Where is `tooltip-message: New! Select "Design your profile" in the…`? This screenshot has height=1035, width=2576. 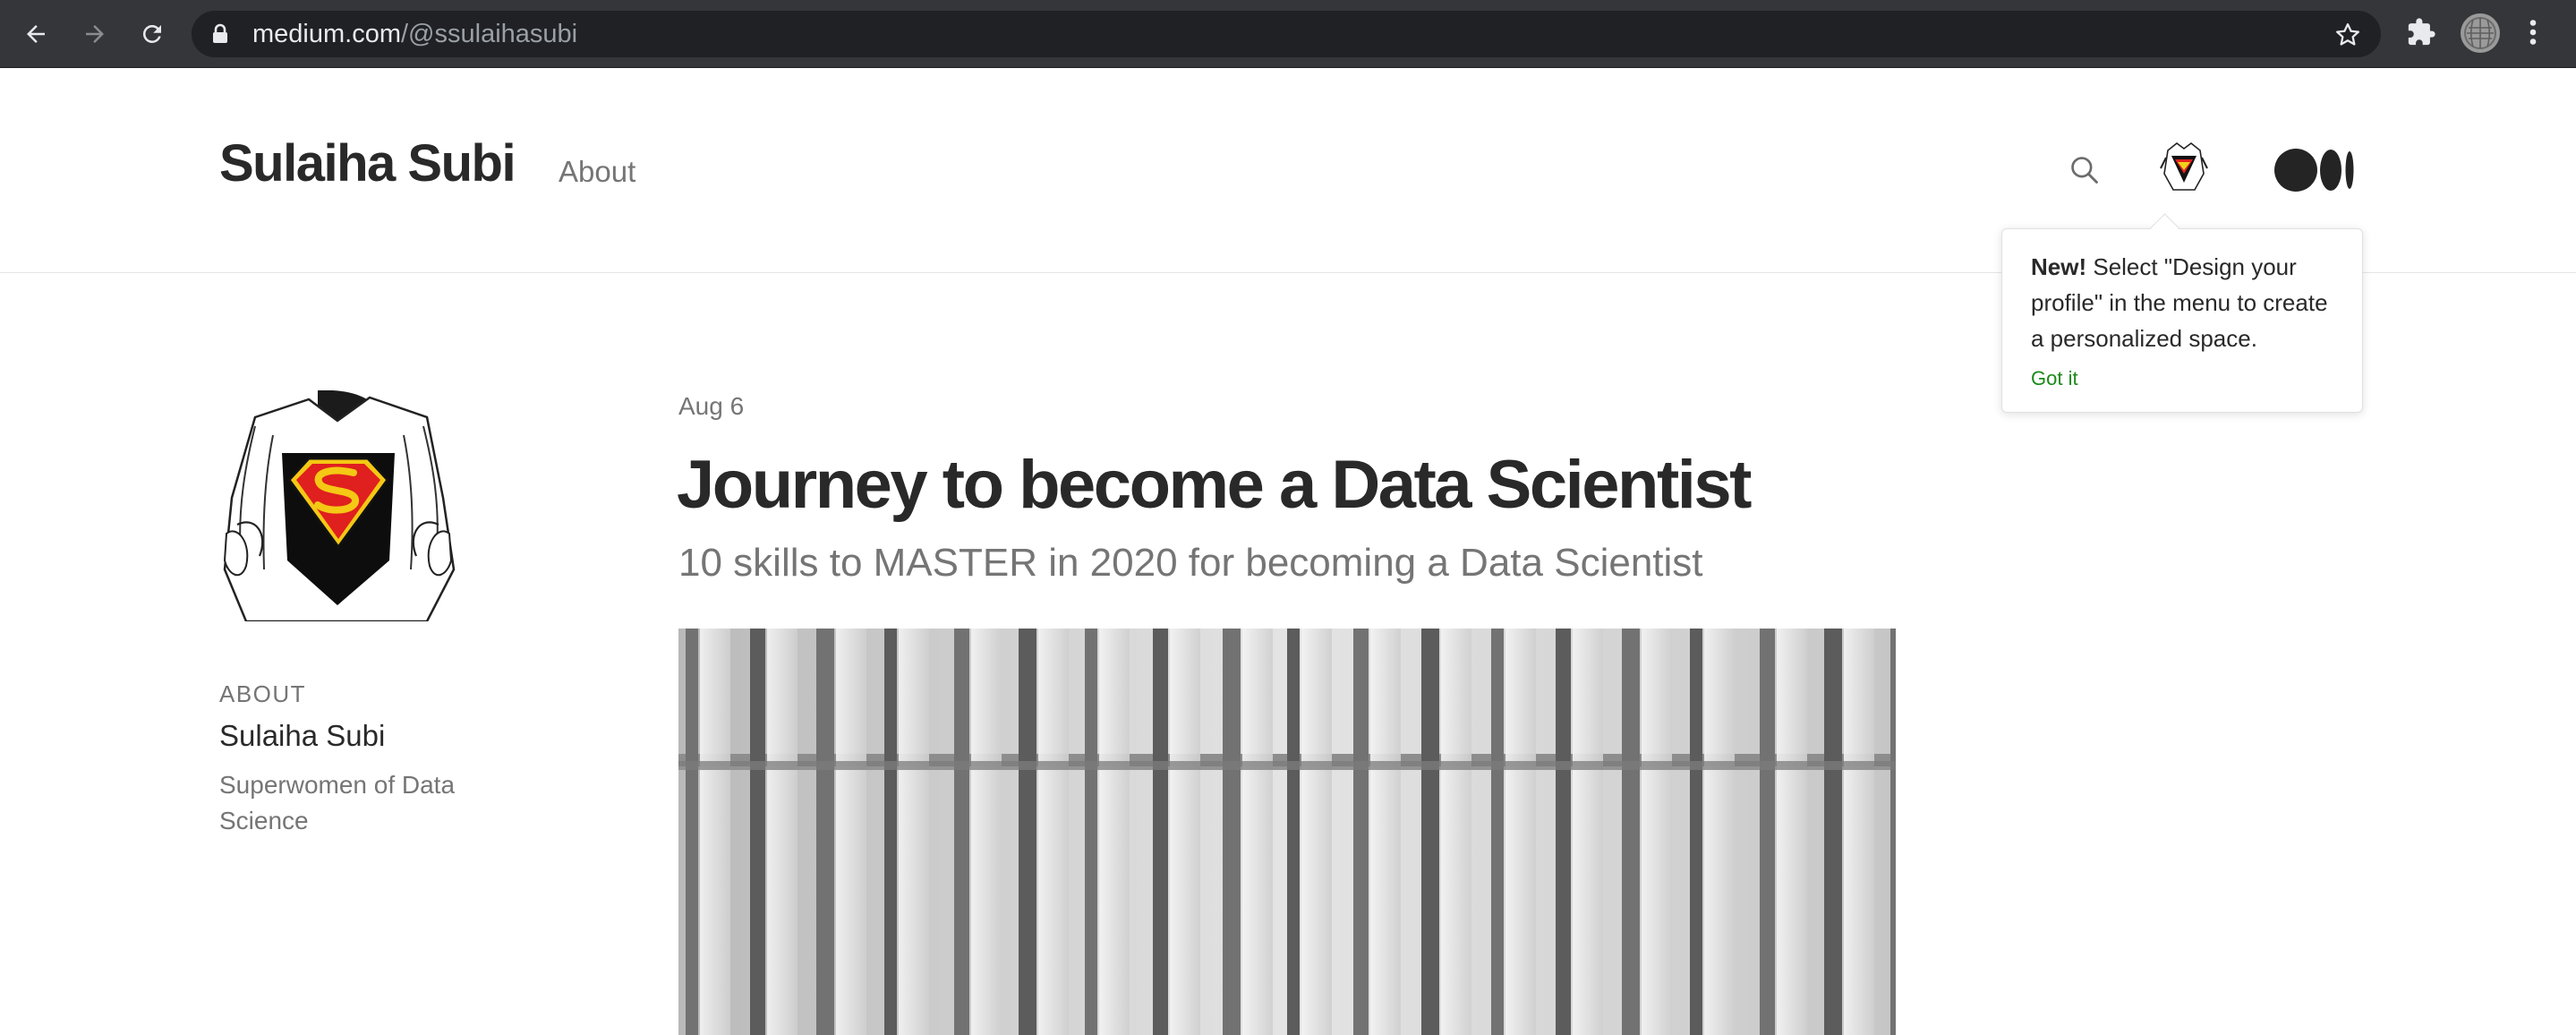 tooltip-message: New! Select "Design your profile" in the… is located at coordinates (2182, 302).